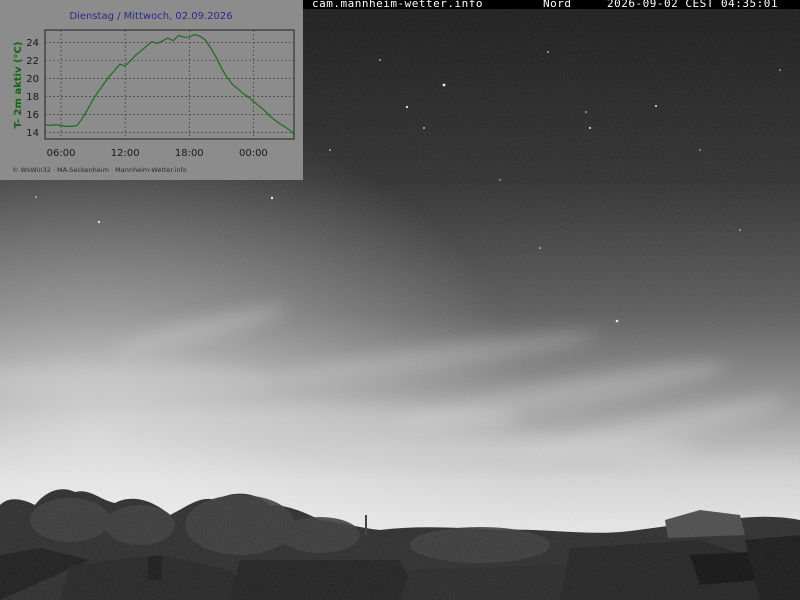  What do you see at coordinates (32, 115) in the screenshot?
I see `y-tick-label: 16` at bounding box center [32, 115].